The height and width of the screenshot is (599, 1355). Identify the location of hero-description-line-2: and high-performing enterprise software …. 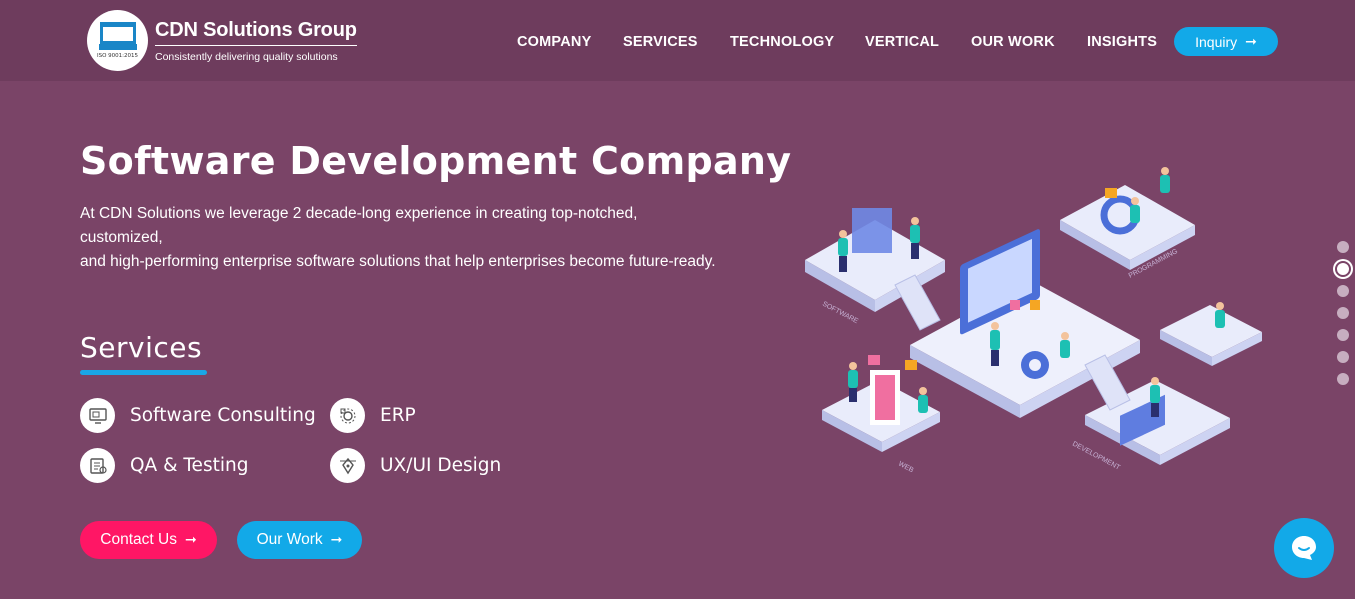
(398, 261).